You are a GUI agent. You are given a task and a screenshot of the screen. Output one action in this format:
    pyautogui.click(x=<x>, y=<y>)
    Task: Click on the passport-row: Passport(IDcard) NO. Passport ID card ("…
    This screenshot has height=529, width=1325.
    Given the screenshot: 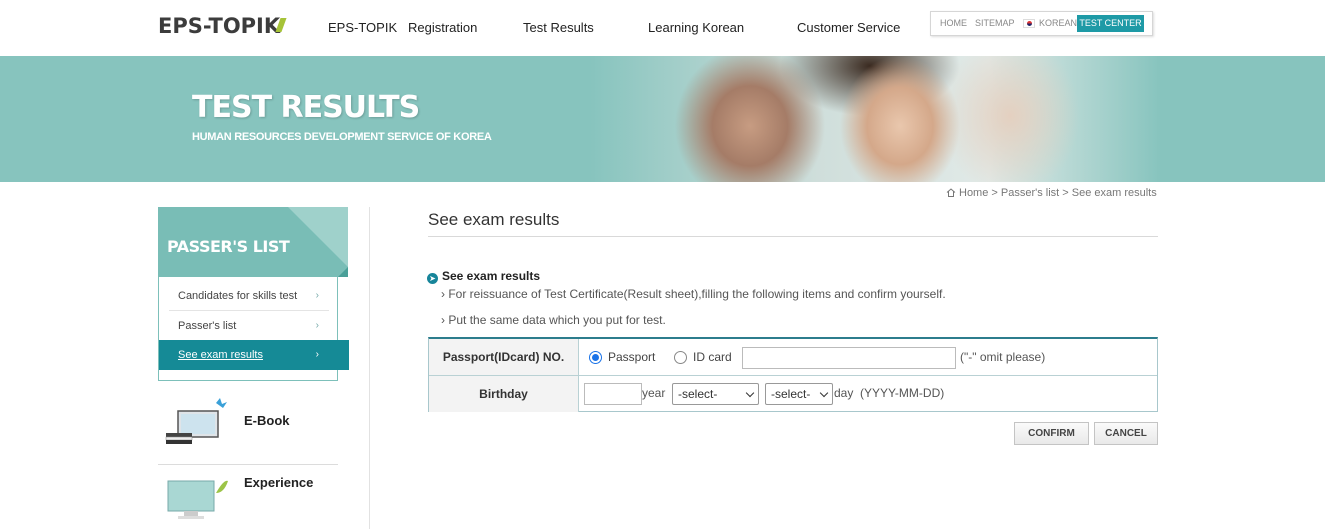 What is the action you would take?
    pyautogui.click(x=793, y=357)
    